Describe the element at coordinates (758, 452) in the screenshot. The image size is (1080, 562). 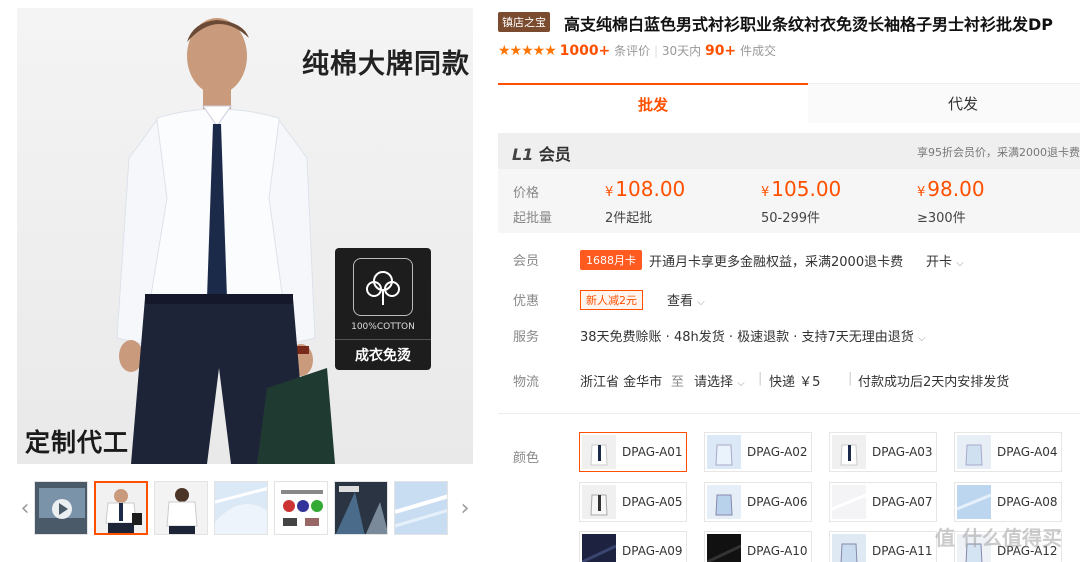
I see `color-option: DPAG-A02` at that location.